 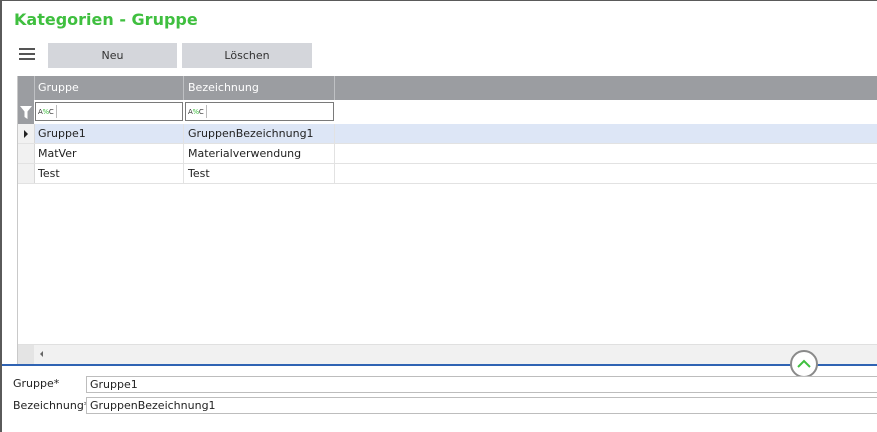 I want to click on table-row: Gruppe1 GruppenBezeichnung1, so click(x=447, y=134).